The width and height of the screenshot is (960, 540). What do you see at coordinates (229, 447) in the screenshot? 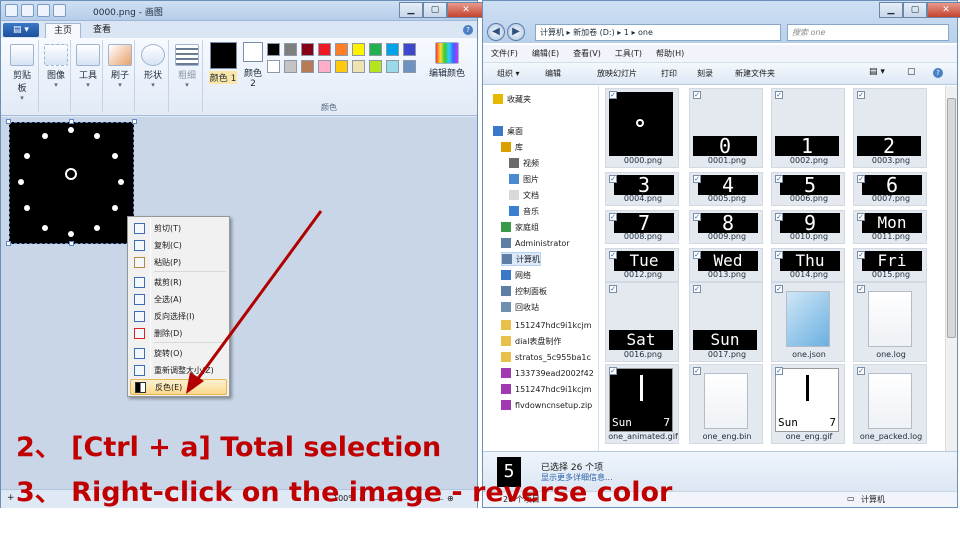
I see `annotation-step2: 2、 [Ctrl + a] Total selection` at bounding box center [229, 447].